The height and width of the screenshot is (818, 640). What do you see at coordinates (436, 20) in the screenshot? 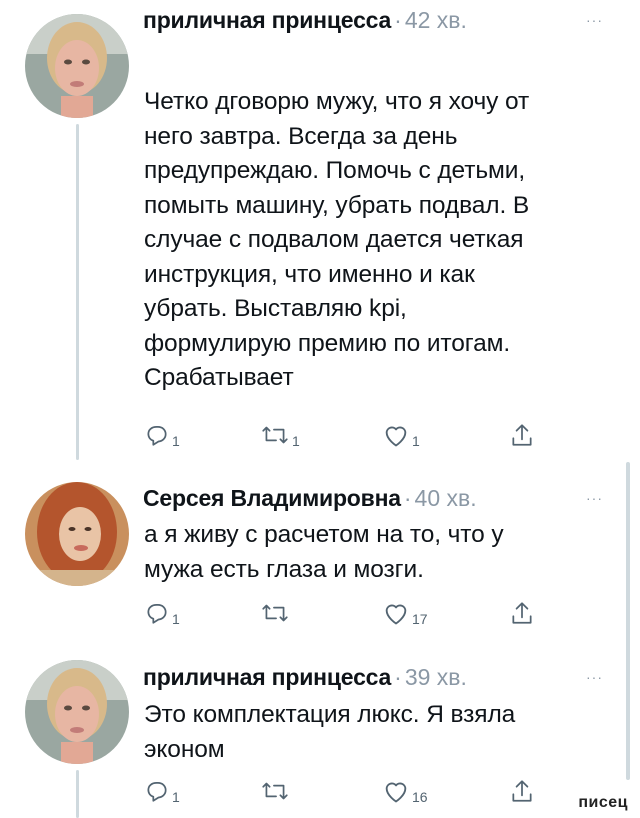
I see `timestamp: 42 хв.` at bounding box center [436, 20].